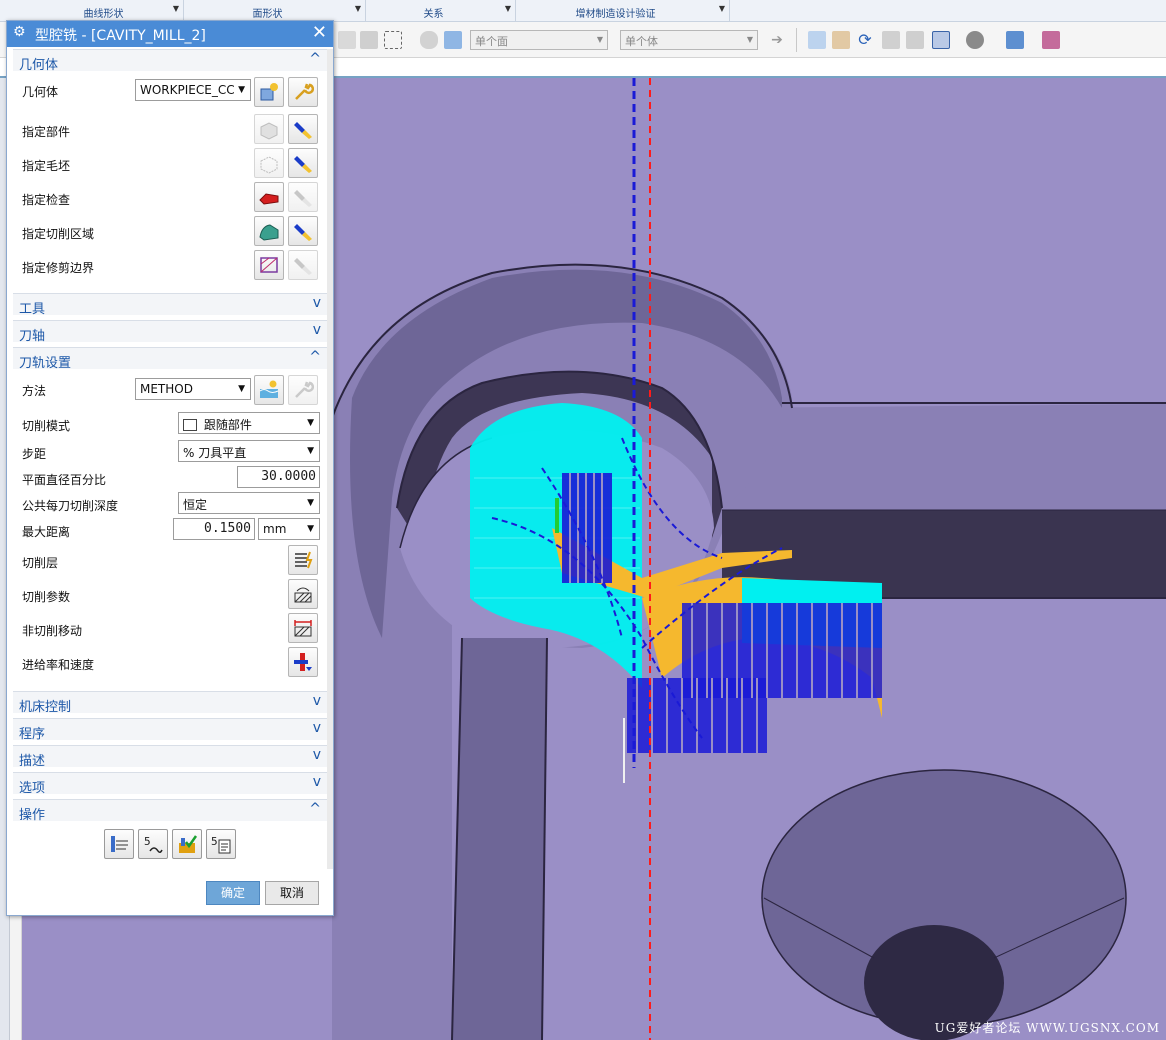 The image size is (1166, 1040). I want to click on view-layer-icon, so click(841, 40).